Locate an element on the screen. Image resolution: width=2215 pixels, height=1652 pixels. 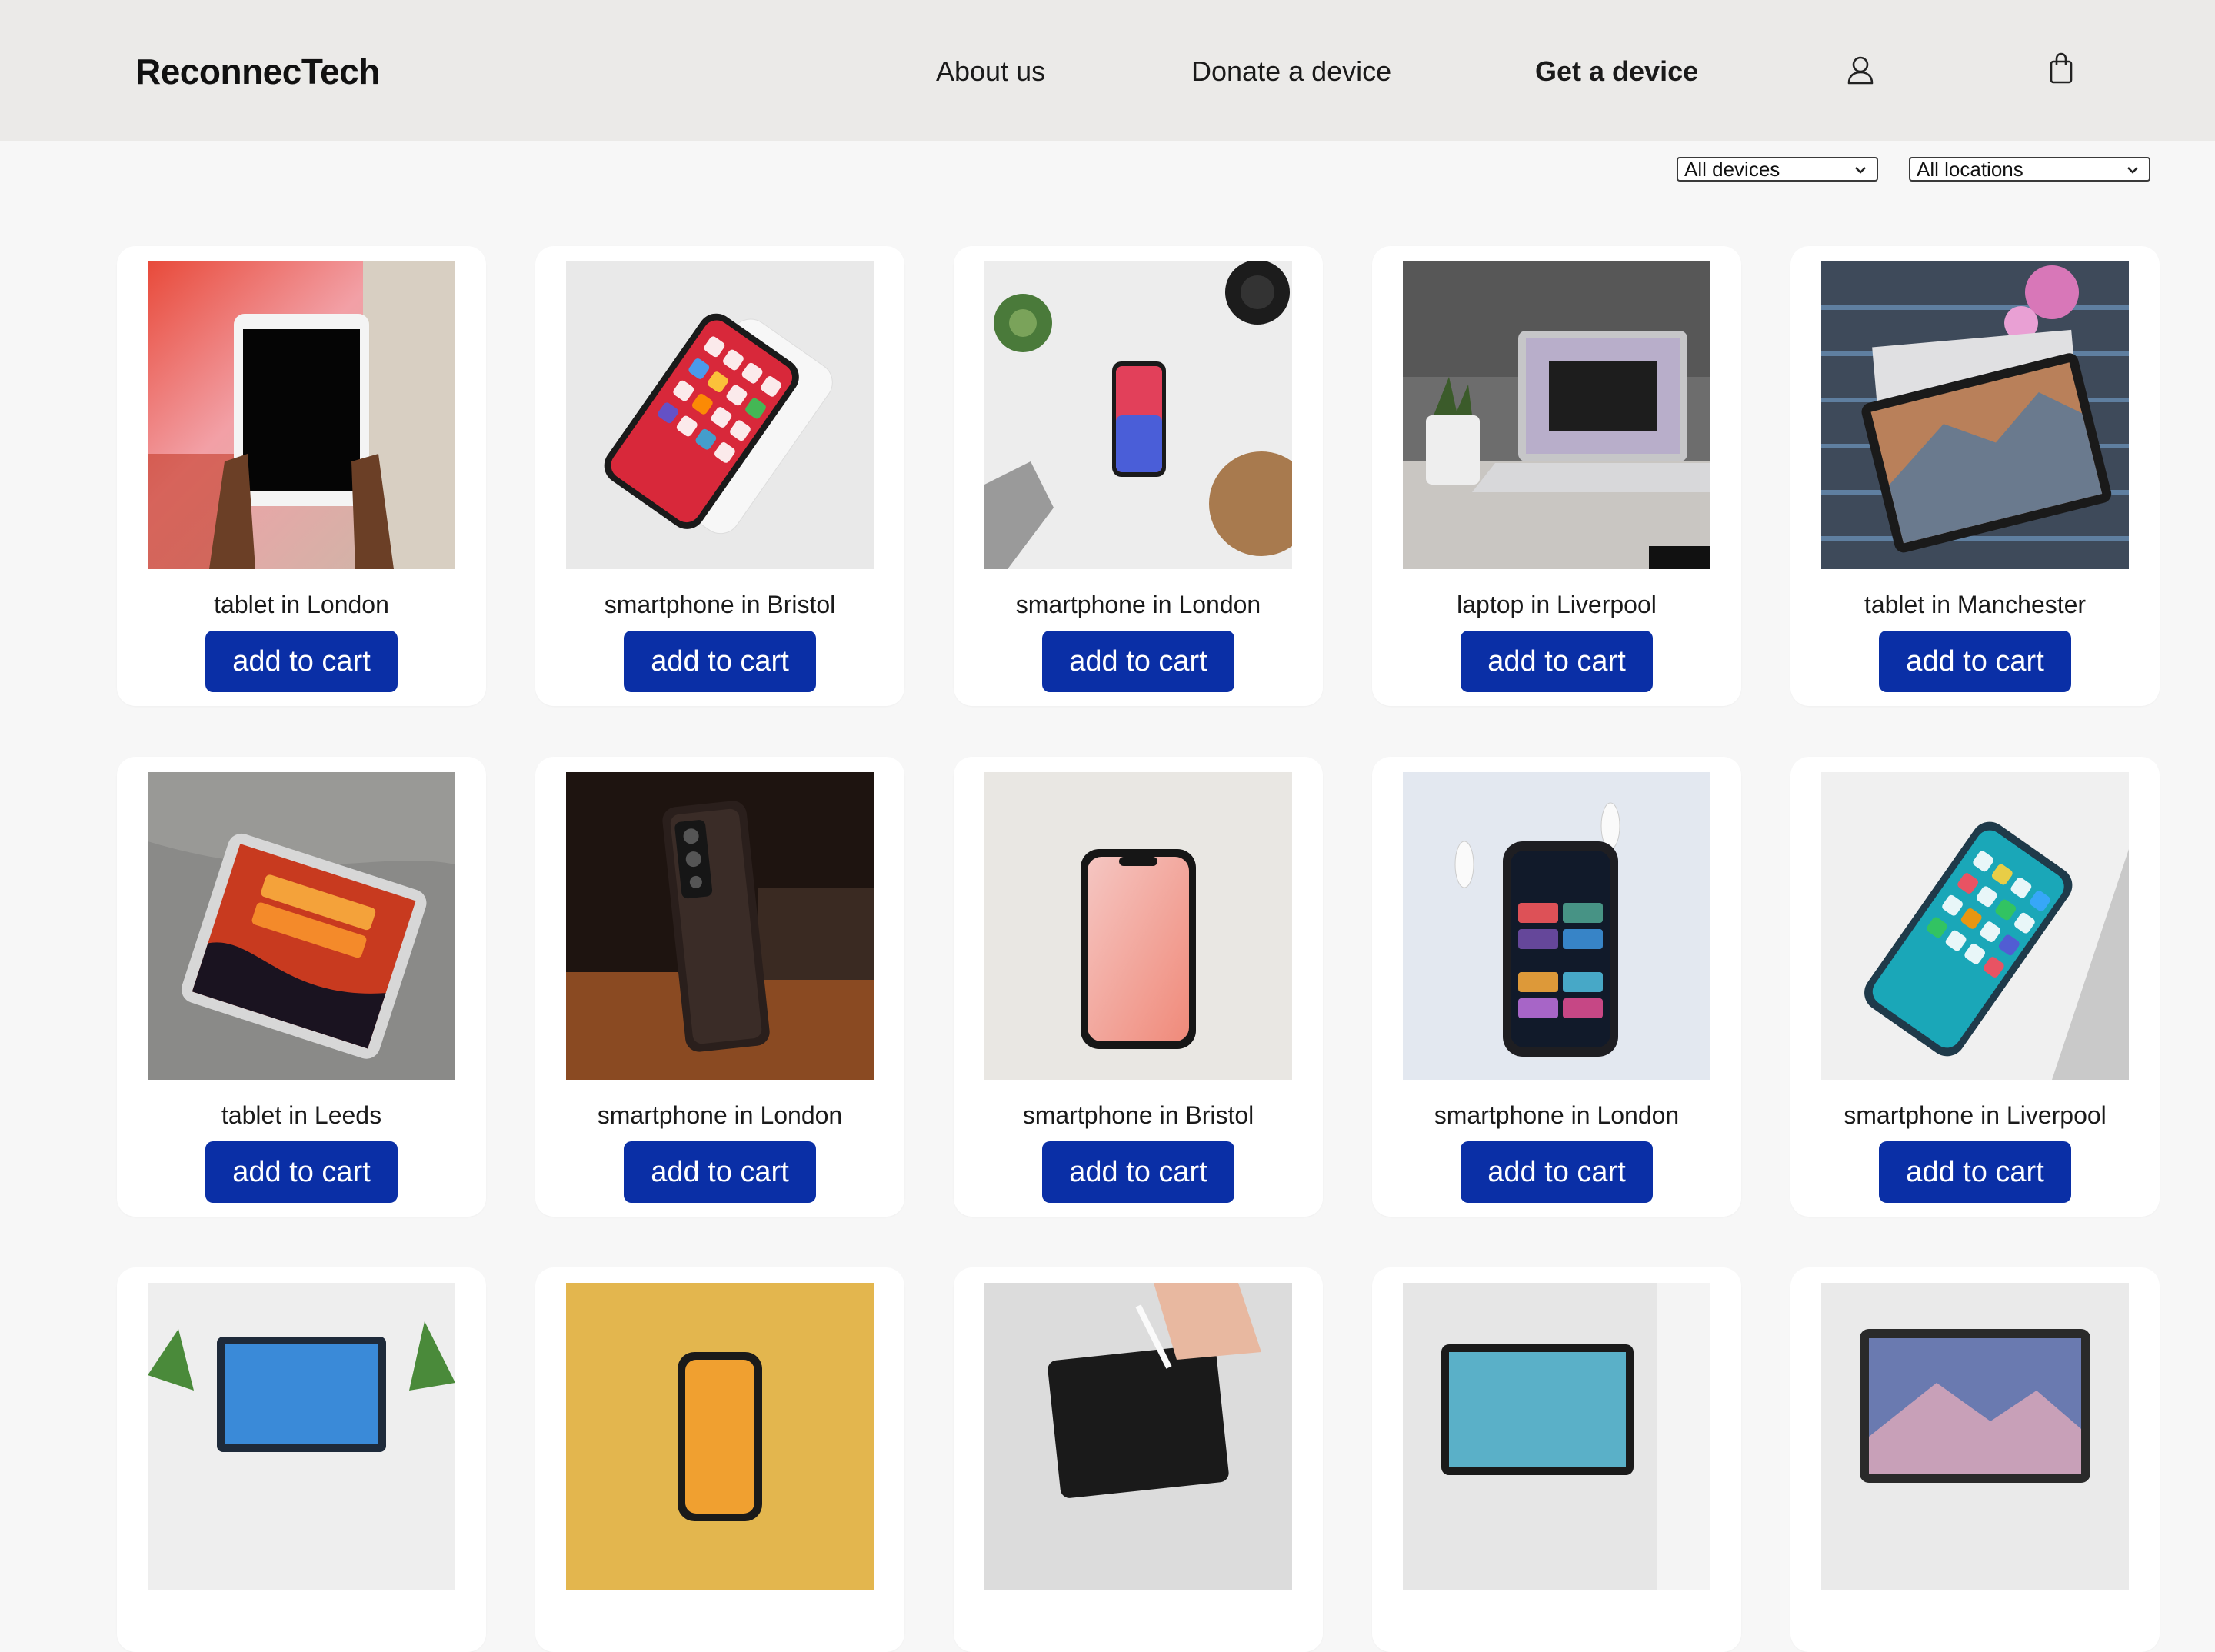
product-caption: tablet in Leeds is located at coordinates (301, 1115).